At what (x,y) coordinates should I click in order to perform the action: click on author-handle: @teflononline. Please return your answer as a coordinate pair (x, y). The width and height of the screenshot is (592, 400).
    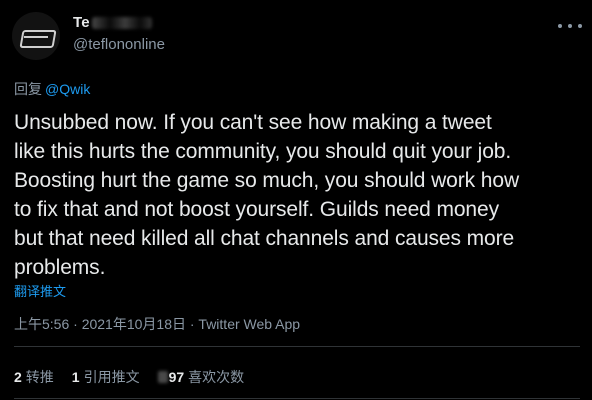
    Looking at the image, I should click on (119, 44).